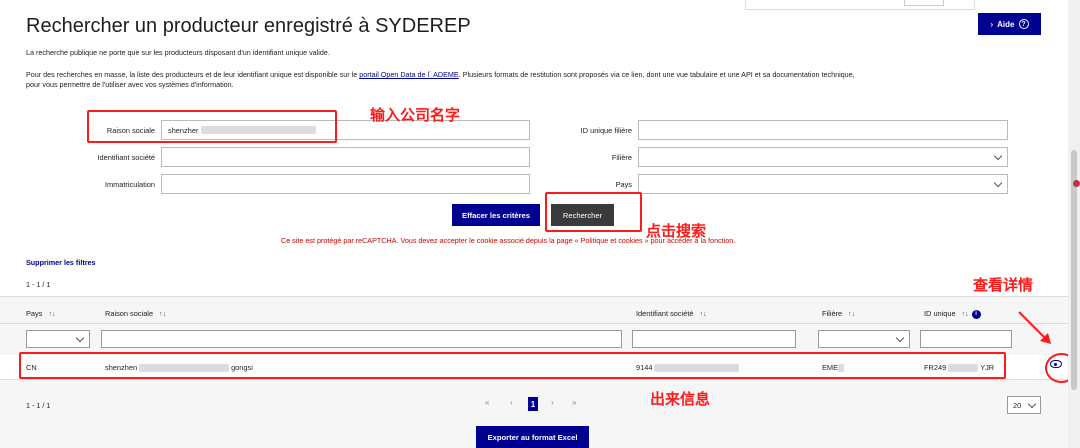 This screenshot has width=1080, height=448. What do you see at coordinates (952, 314) in the screenshot?
I see `column-header-id-unique: ID unique ↑↓ i` at bounding box center [952, 314].